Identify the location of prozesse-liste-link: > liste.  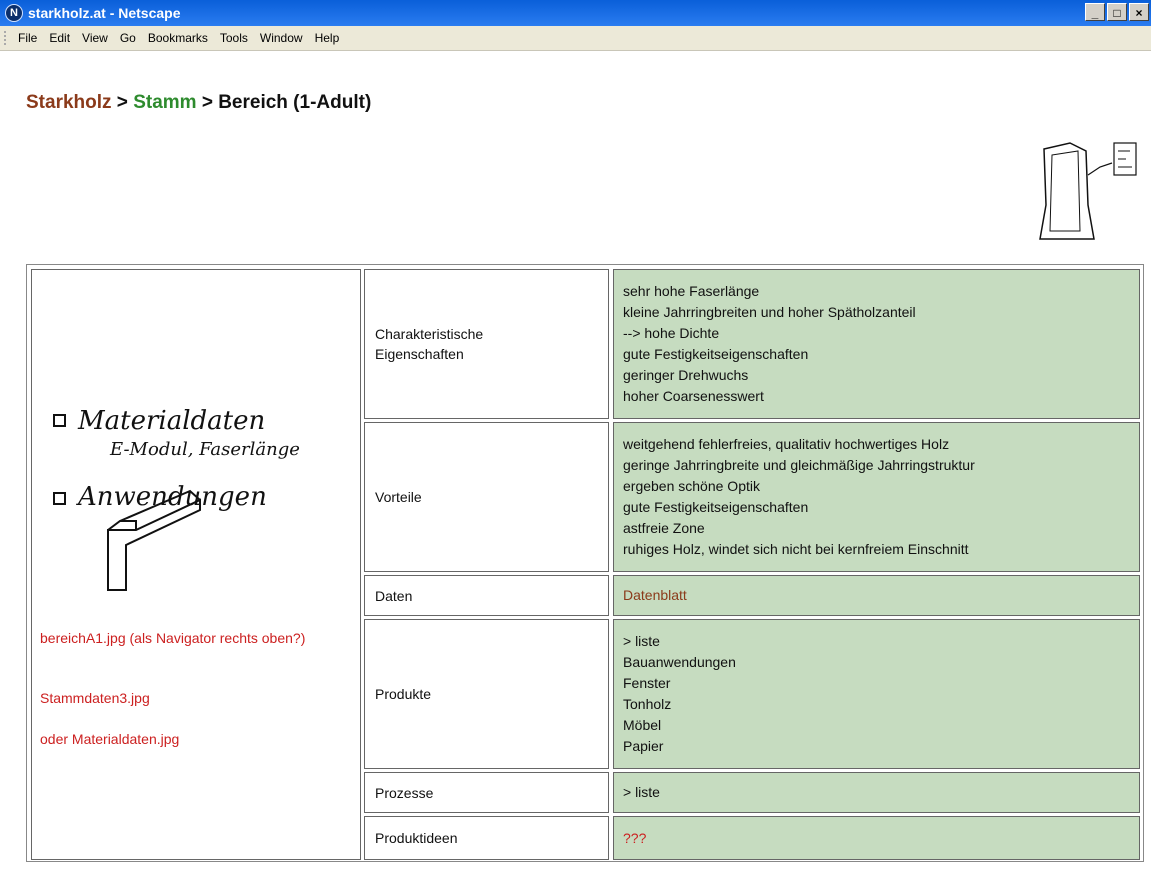
(641, 792).